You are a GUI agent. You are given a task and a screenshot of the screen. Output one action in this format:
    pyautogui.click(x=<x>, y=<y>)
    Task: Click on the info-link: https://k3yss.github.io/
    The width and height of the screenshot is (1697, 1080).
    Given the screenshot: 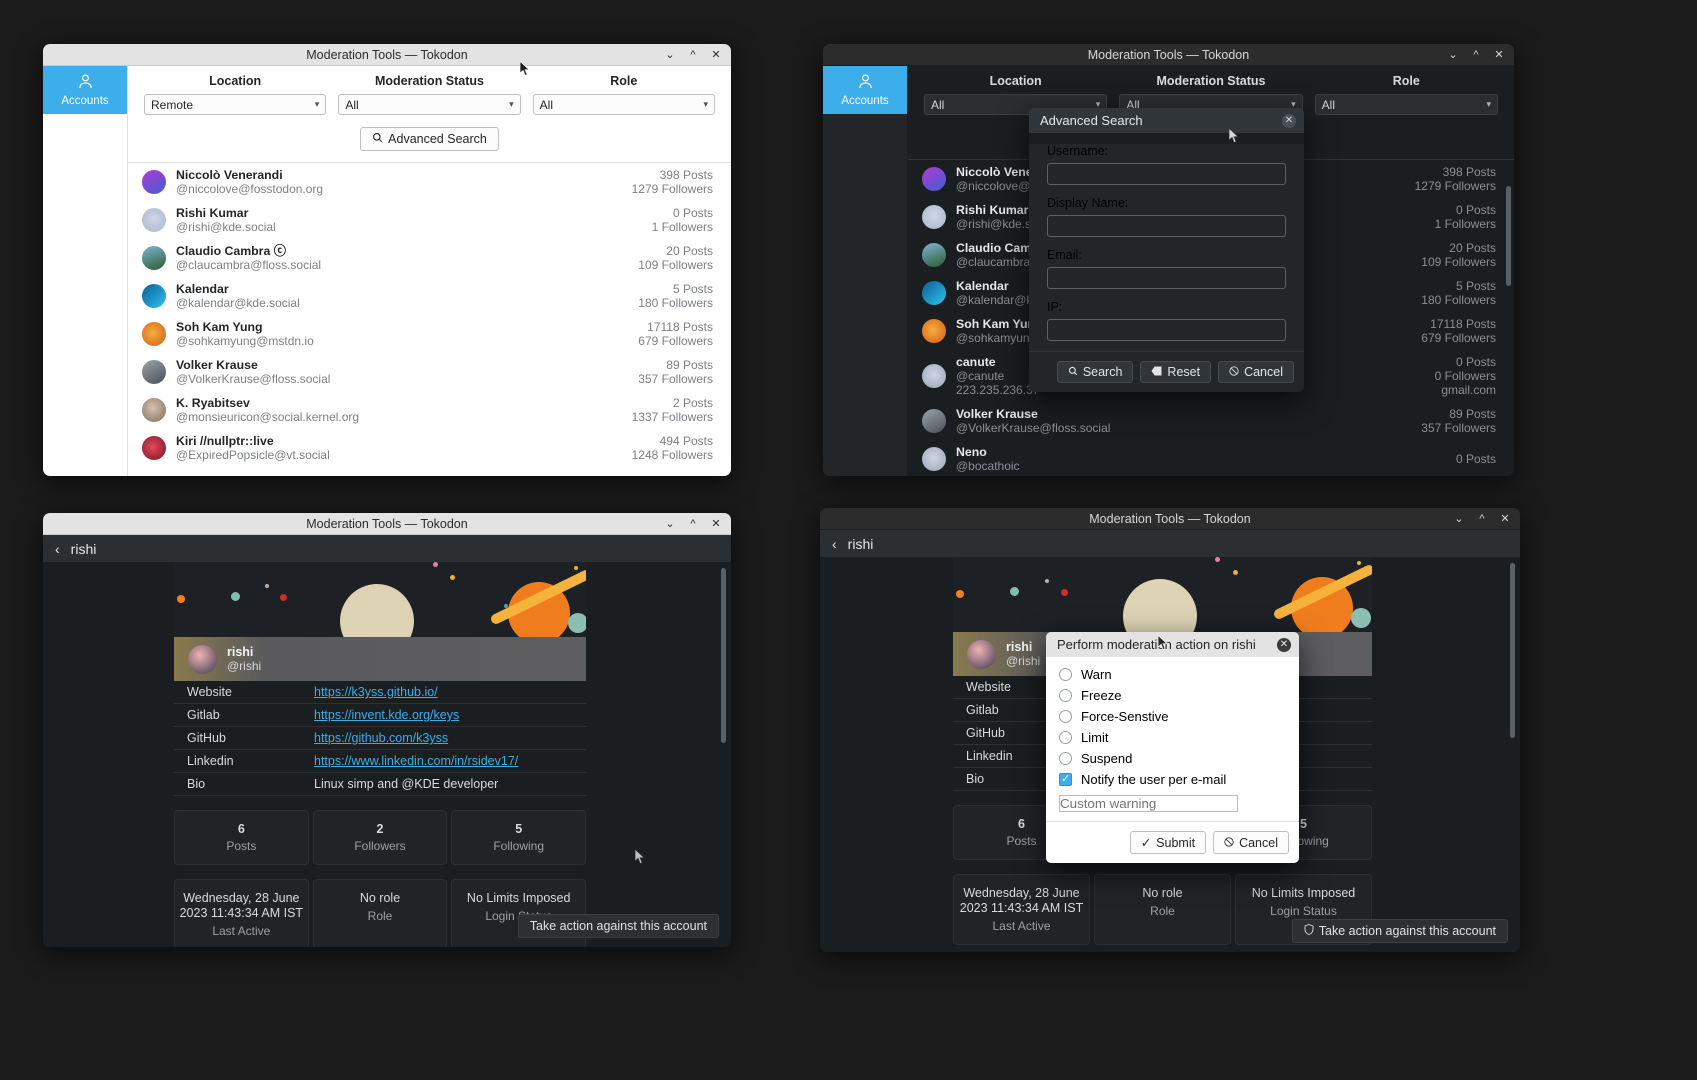 What is the action you would take?
    pyautogui.click(x=376, y=692)
    